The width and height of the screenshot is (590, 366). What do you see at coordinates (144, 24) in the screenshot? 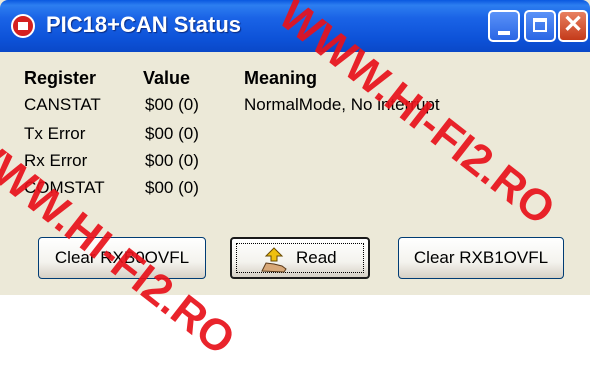
I see `window-title: PIC18+CAN Status` at bounding box center [144, 24].